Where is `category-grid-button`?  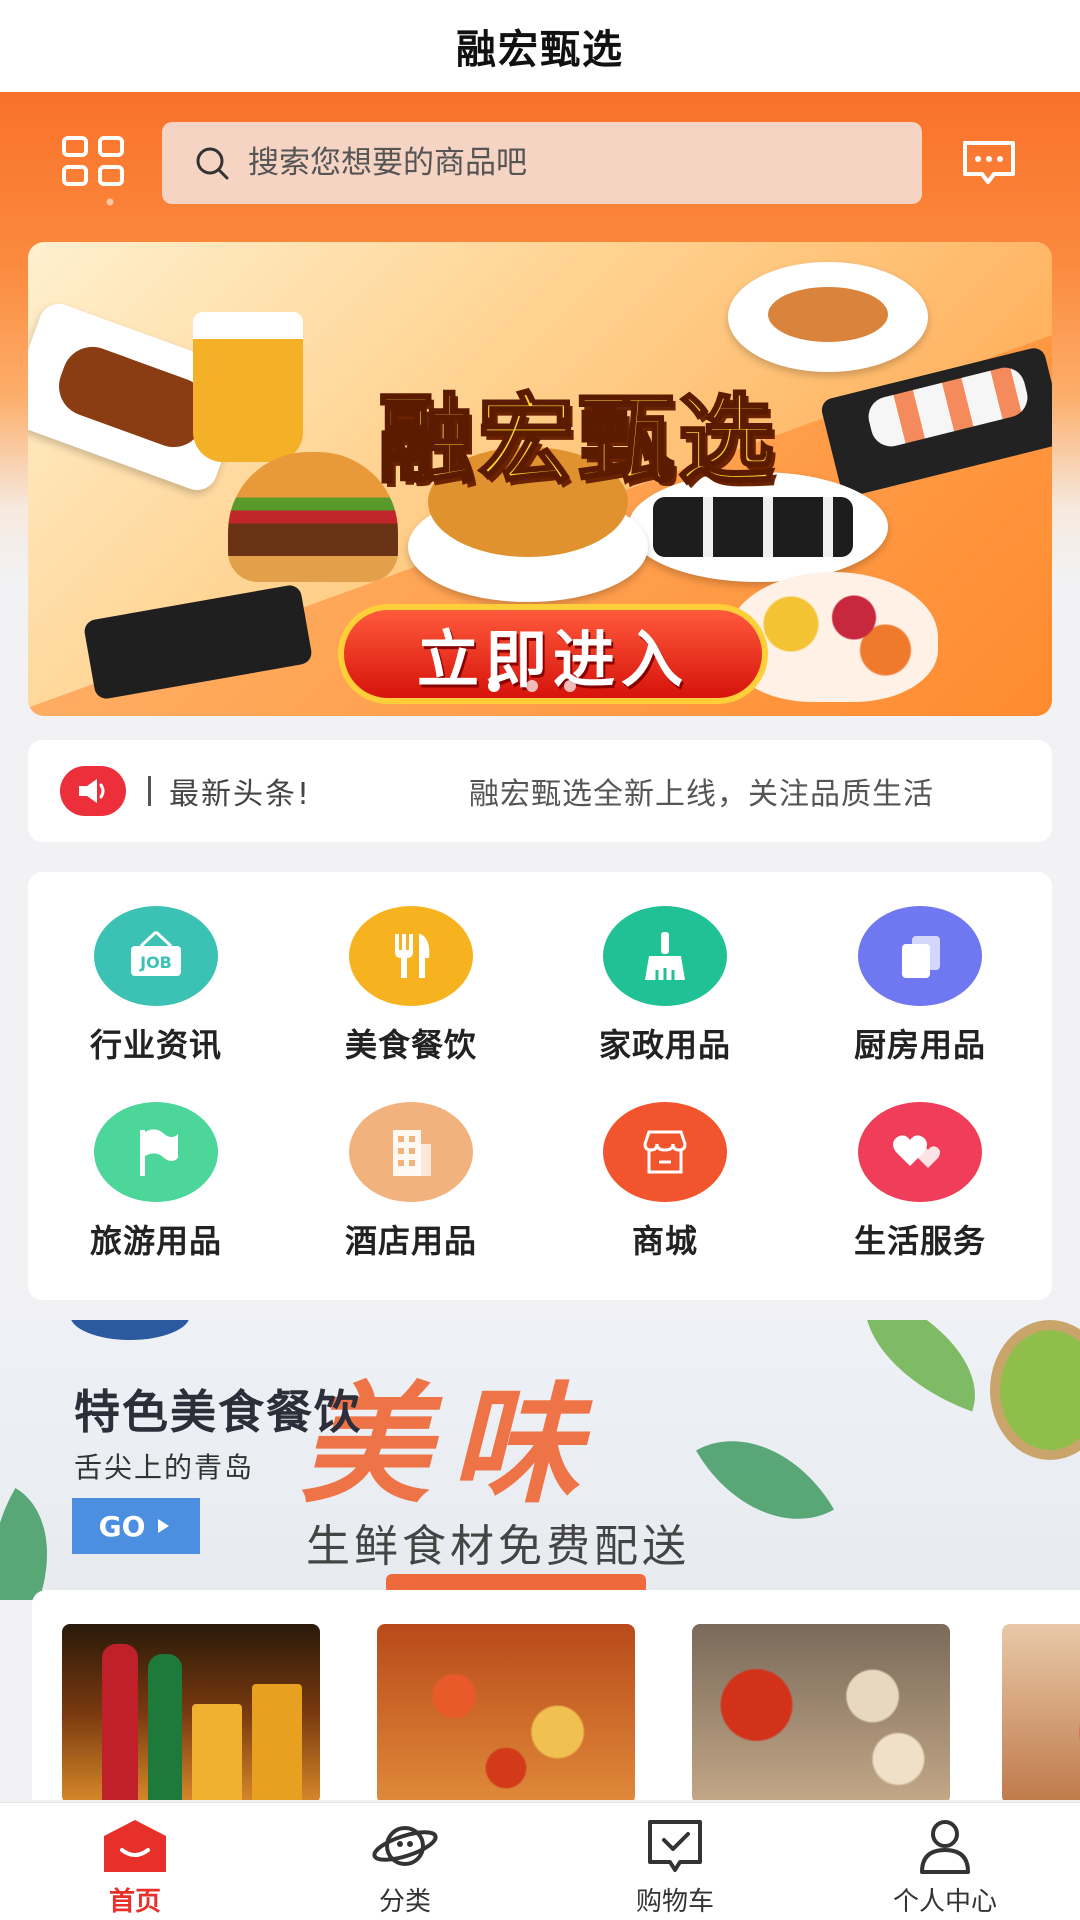 category-grid-button is located at coordinates (93, 161).